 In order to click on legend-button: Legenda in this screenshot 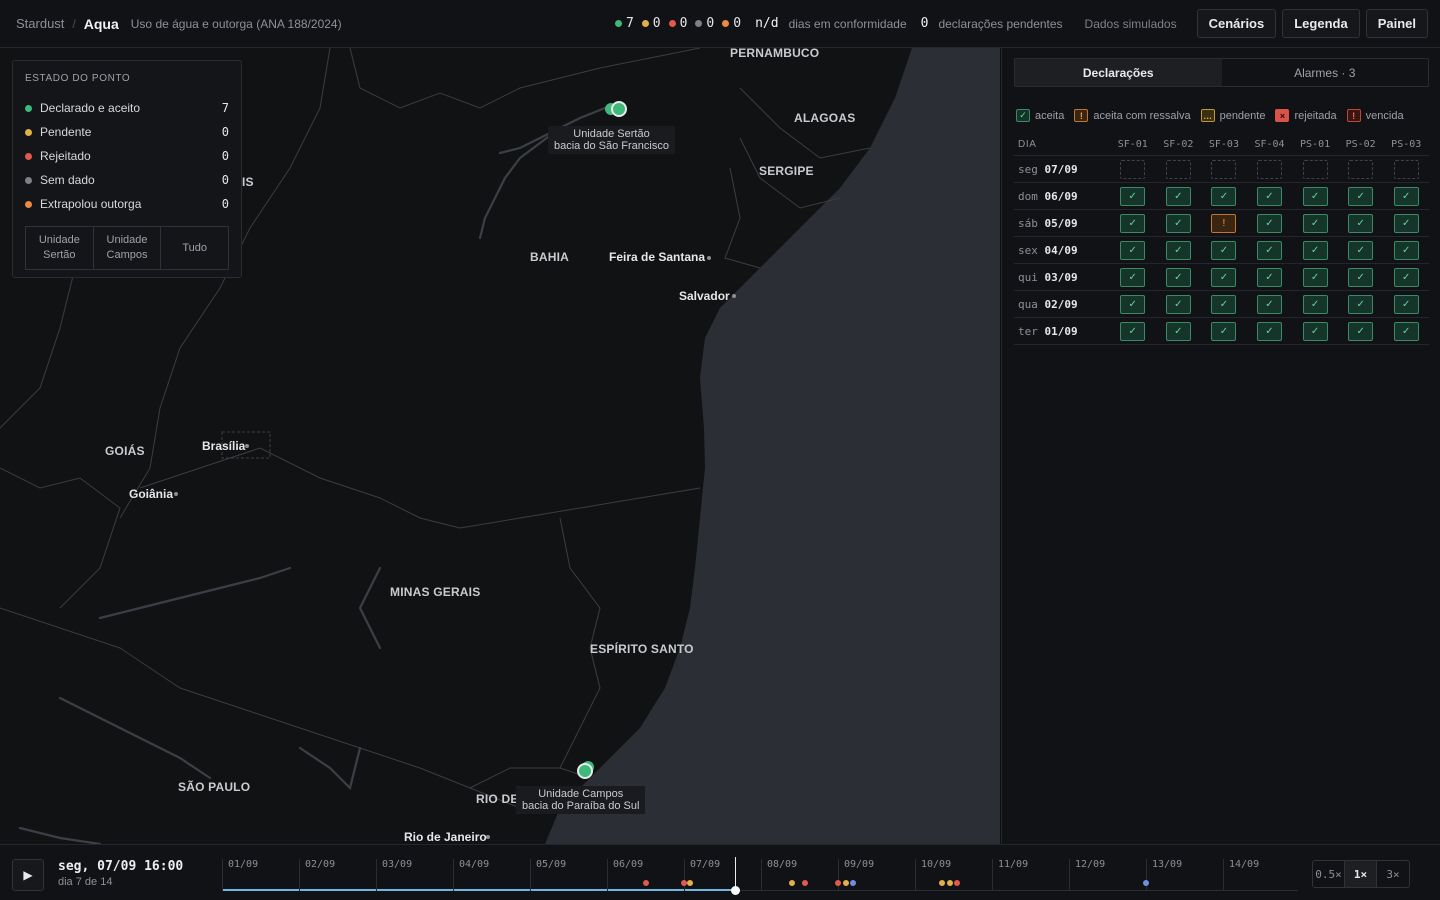, I will do `click(1321, 23)`.